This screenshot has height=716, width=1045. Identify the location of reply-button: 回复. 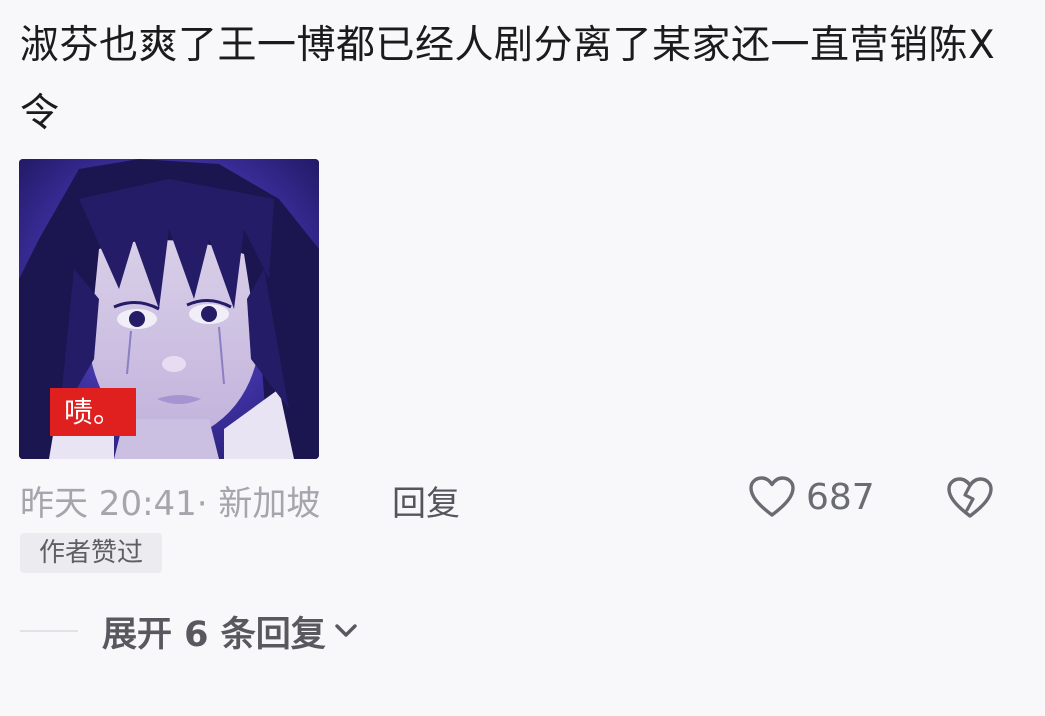
(426, 500).